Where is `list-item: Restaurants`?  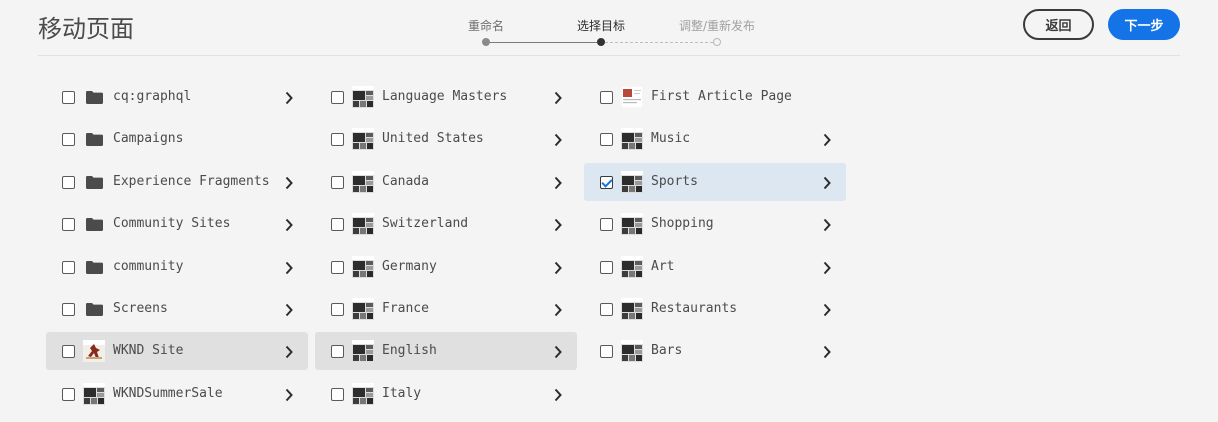 list-item: Restaurants is located at coordinates (715, 309).